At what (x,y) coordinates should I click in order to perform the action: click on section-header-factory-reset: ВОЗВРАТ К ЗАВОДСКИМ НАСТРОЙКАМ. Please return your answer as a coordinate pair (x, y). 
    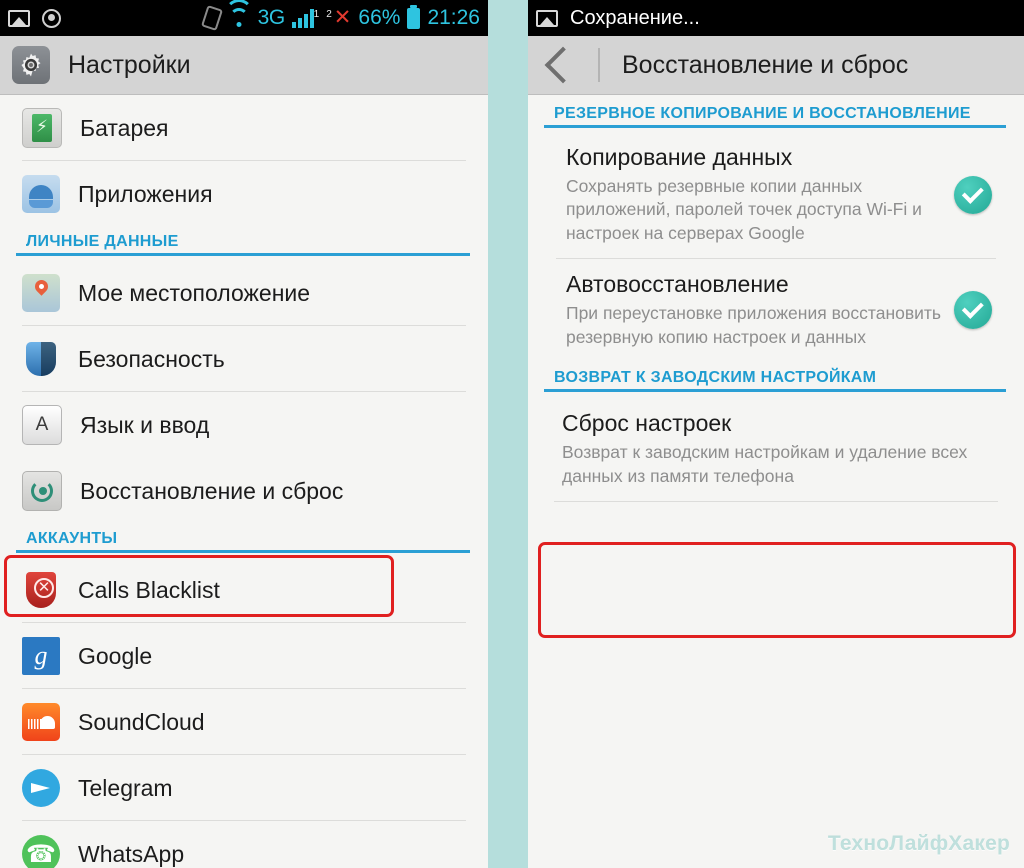
    Looking at the image, I should click on (776, 378).